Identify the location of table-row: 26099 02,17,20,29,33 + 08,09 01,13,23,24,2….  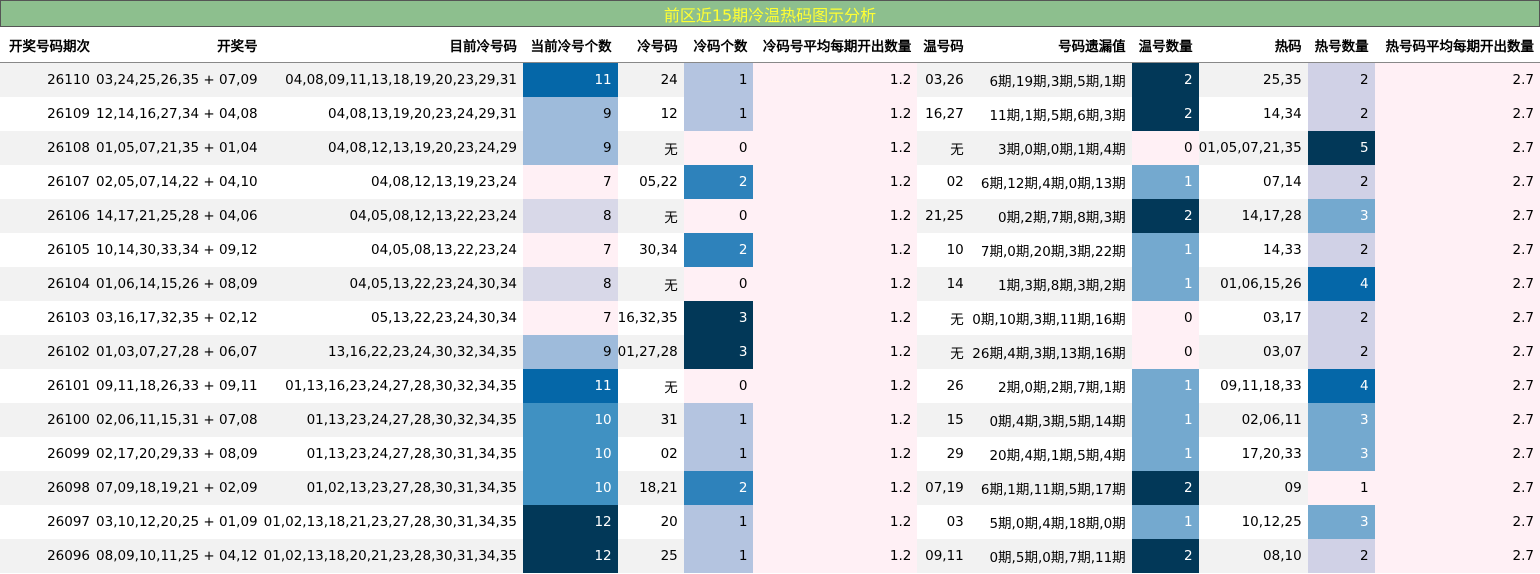
(770, 454).